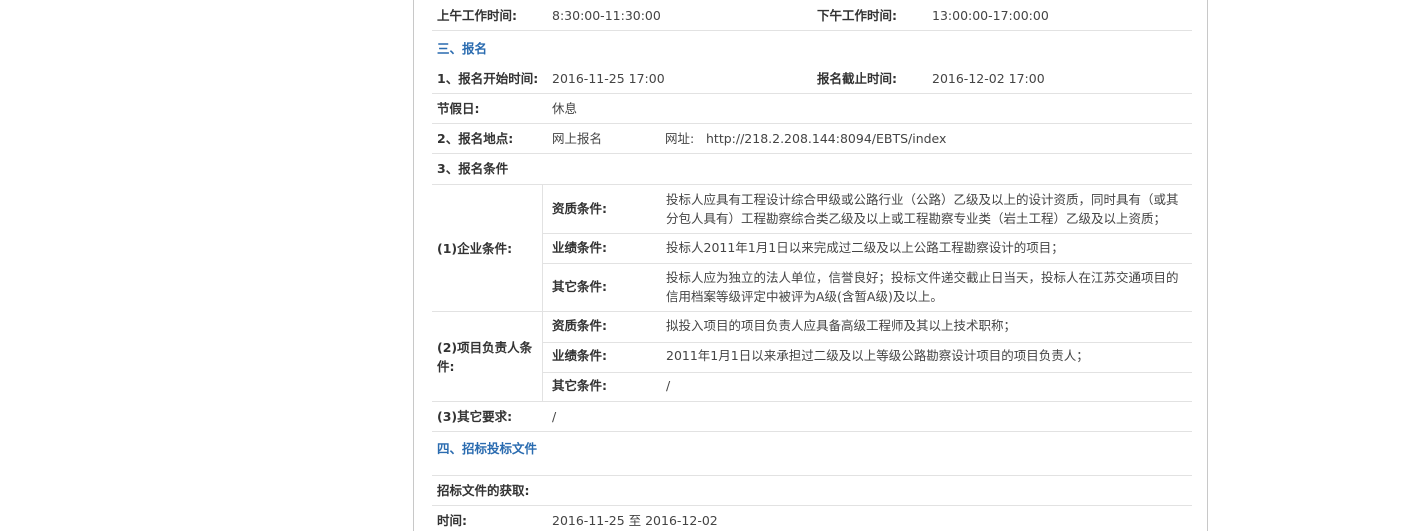 The height and width of the screenshot is (531, 1423). I want to click on manager-qualification-row: 资质条件: 拟投入项目的项目负责人应具备高级工程师及其以上技术职称；, so click(867, 327).